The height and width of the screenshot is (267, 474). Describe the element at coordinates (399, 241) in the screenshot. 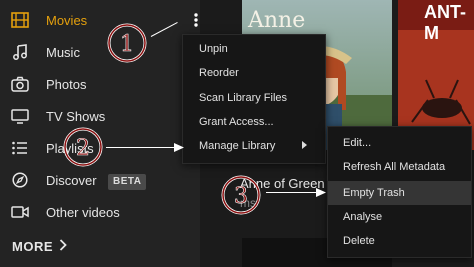

I see `menu-item-delete: Delete` at that location.